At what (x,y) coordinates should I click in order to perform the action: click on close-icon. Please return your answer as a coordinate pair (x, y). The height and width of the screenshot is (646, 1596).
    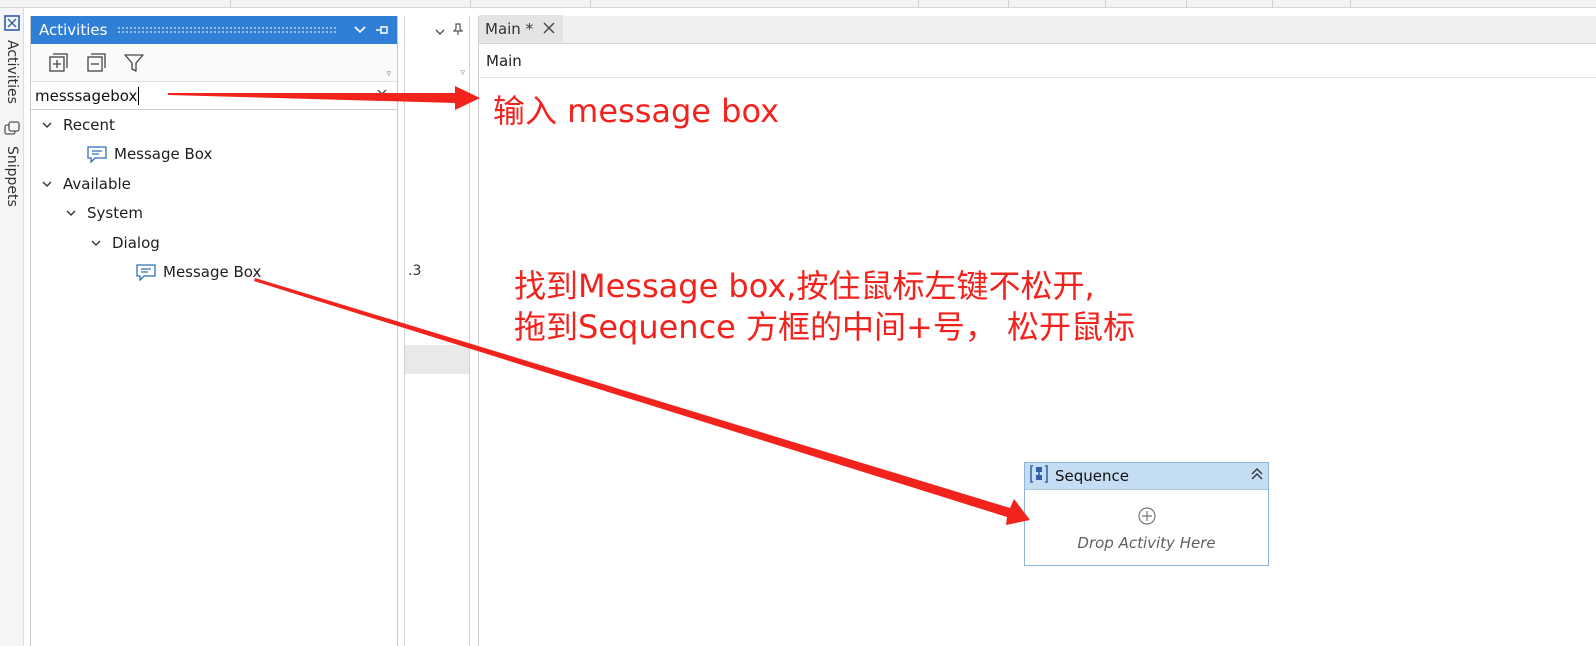
    Looking at the image, I should click on (549, 29).